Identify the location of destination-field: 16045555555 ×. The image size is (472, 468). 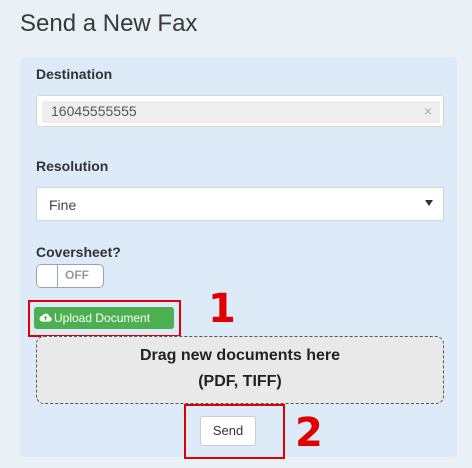
(240, 111).